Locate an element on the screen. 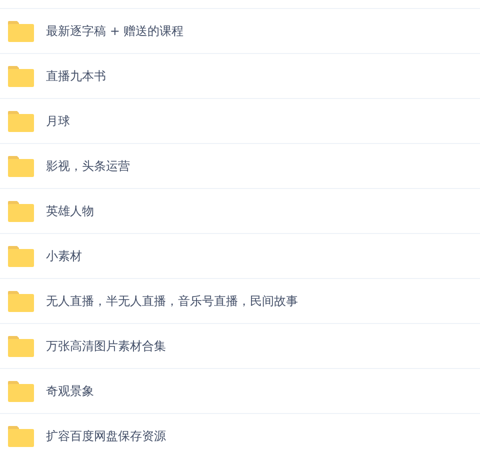  folder-row: 扩容百度网盘保存资源 is located at coordinates (240, 431).